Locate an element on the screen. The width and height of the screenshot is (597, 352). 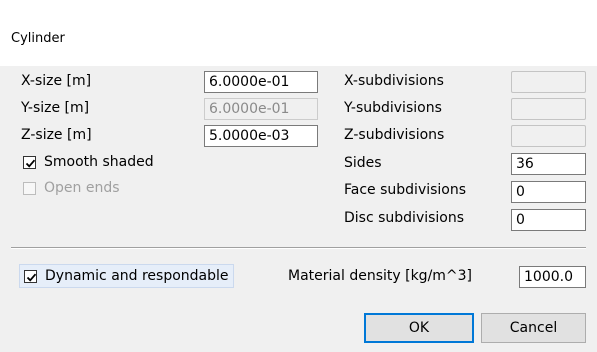
smooth-shaded-check-box is located at coordinates (29, 162).